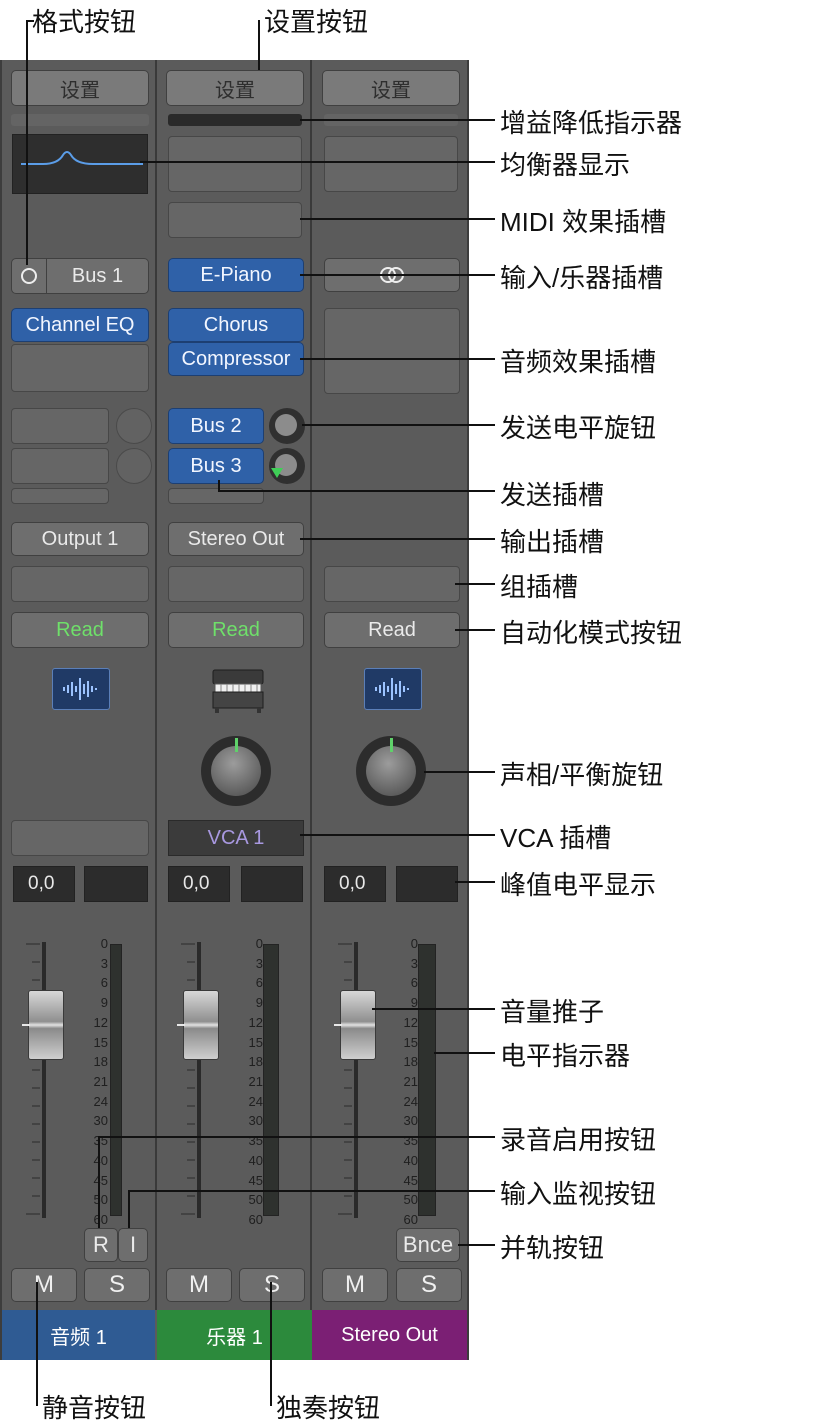 The height and width of the screenshot is (1425, 835). What do you see at coordinates (539, 587) in the screenshot?
I see `callout-group-slot: 组插槽` at bounding box center [539, 587].